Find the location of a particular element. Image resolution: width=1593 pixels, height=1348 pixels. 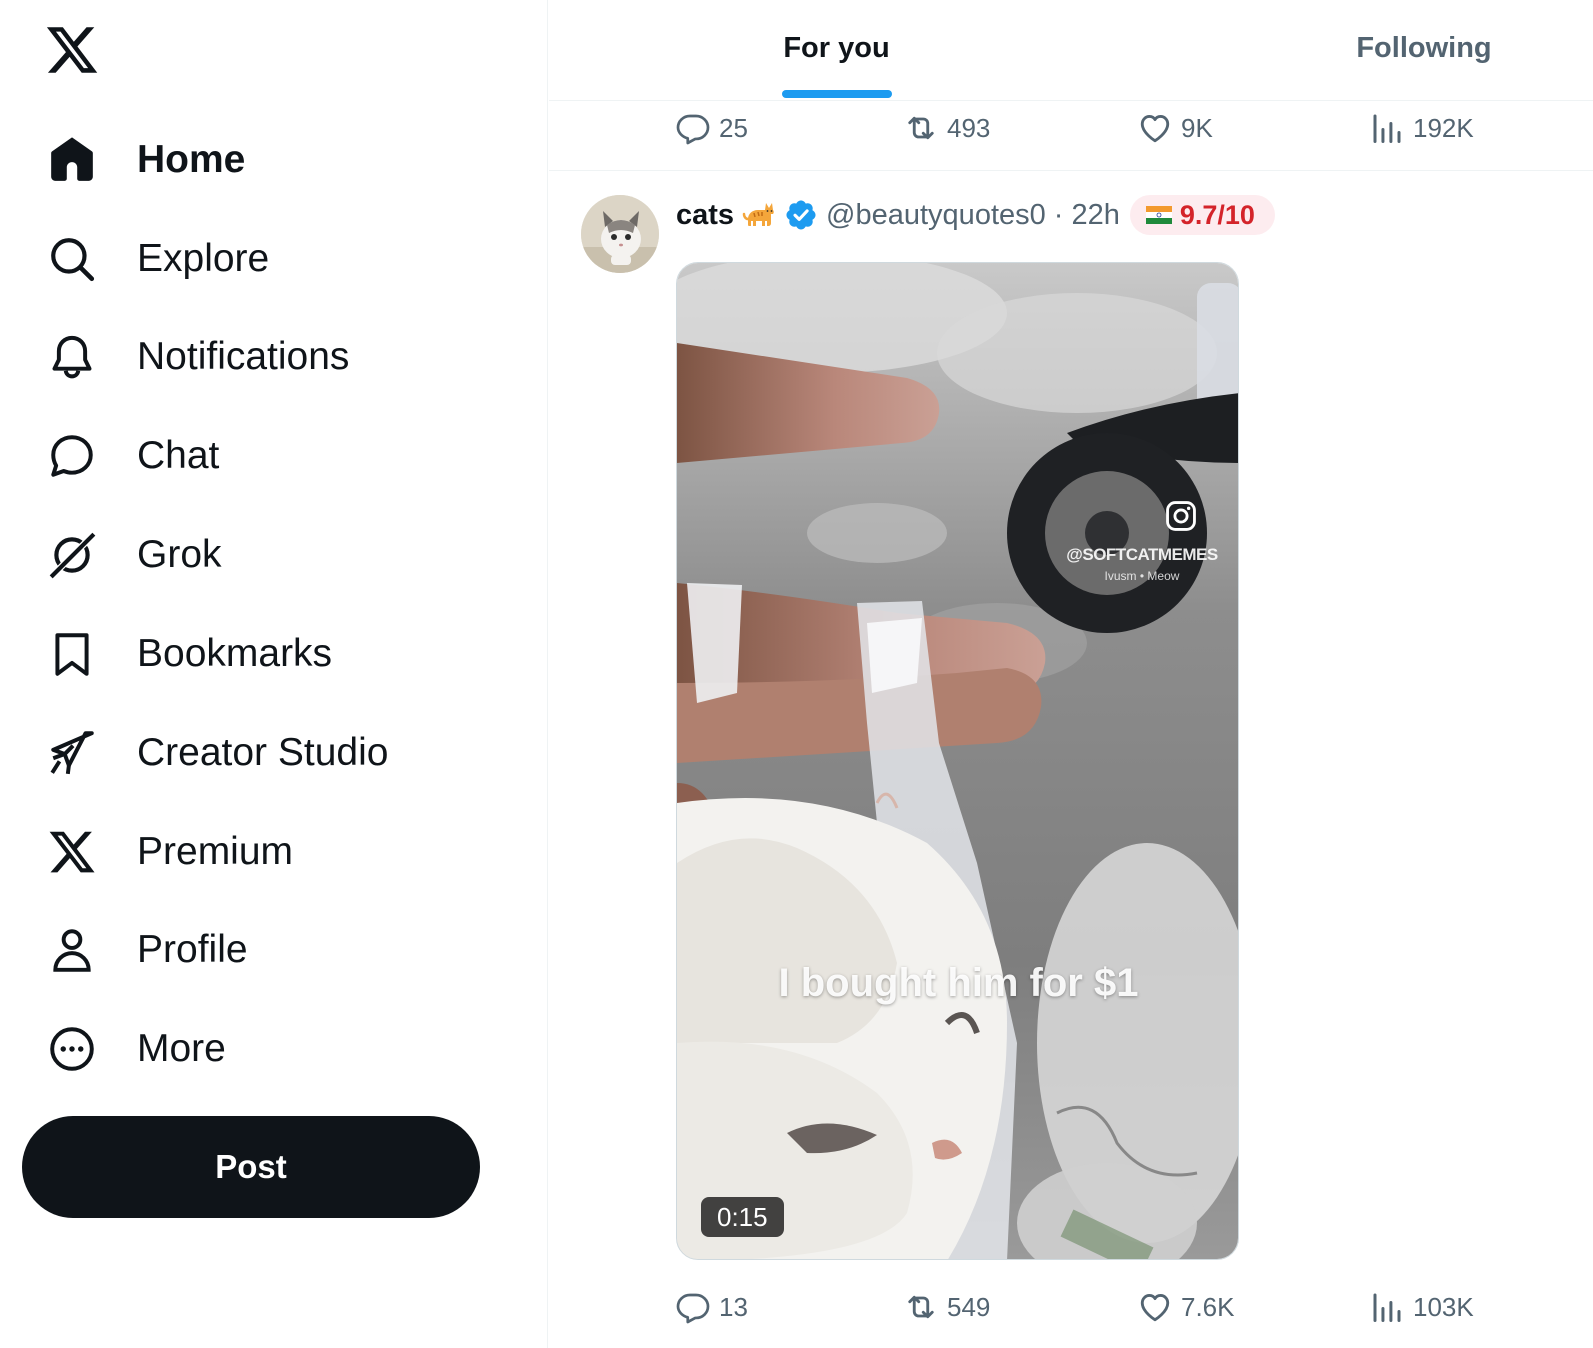

video-caption: I bought him for $1 is located at coordinates (958, 983).